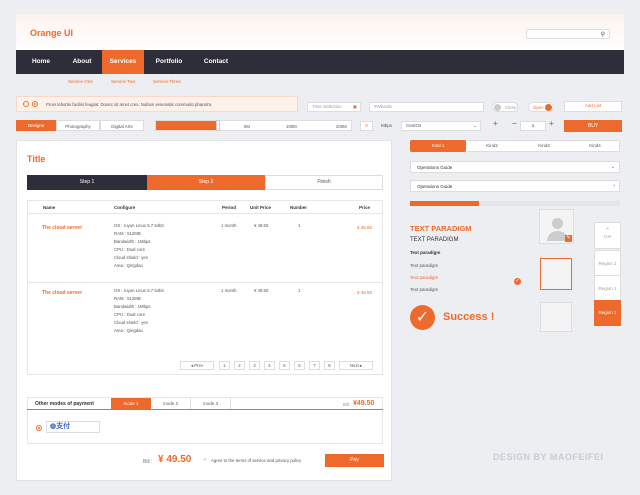 The image size is (640, 495). I want to click on page-1: 1, so click(224, 365).